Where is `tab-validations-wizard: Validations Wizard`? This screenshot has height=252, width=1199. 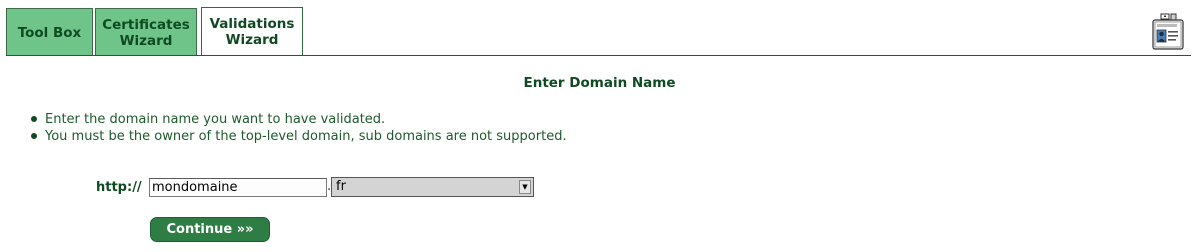 tab-validations-wizard: Validations Wizard is located at coordinates (252, 32).